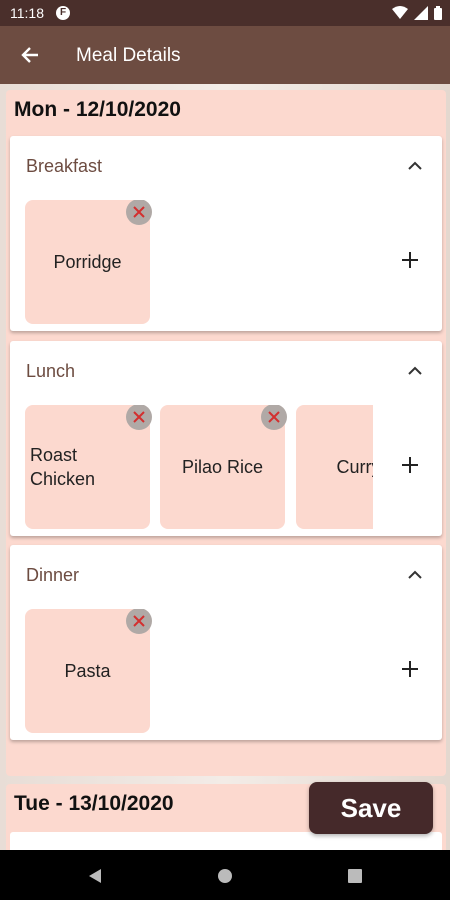 This screenshot has height=900, width=450. Describe the element at coordinates (53, 575) in the screenshot. I see `meal-title: Dinner` at that location.